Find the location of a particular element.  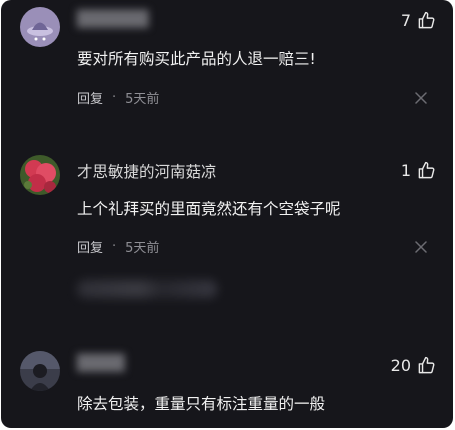

like-count: 20 is located at coordinates (400, 365).